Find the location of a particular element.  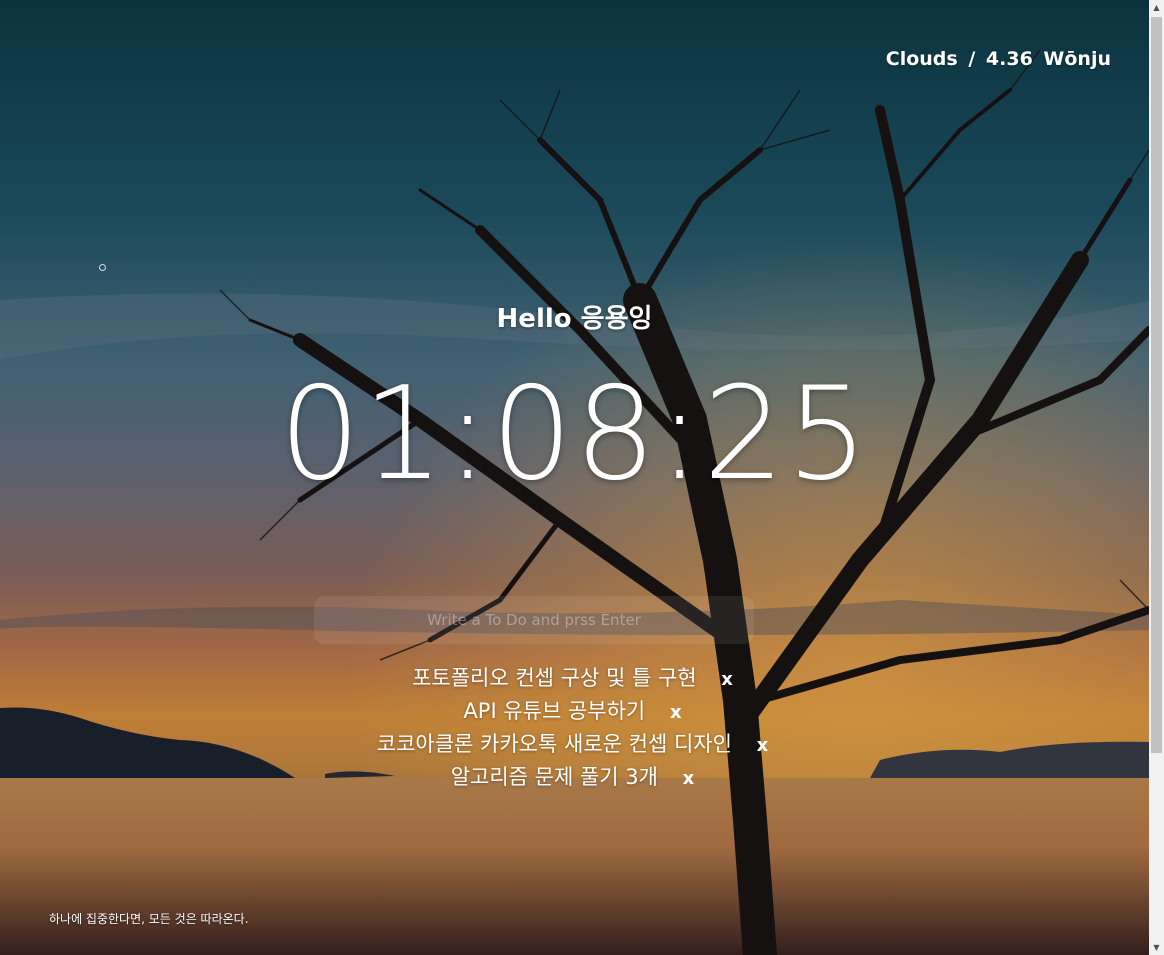

todo-item: 포토폴리오 컨셉 구상 및 틀 구현 x is located at coordinates (574, 678).